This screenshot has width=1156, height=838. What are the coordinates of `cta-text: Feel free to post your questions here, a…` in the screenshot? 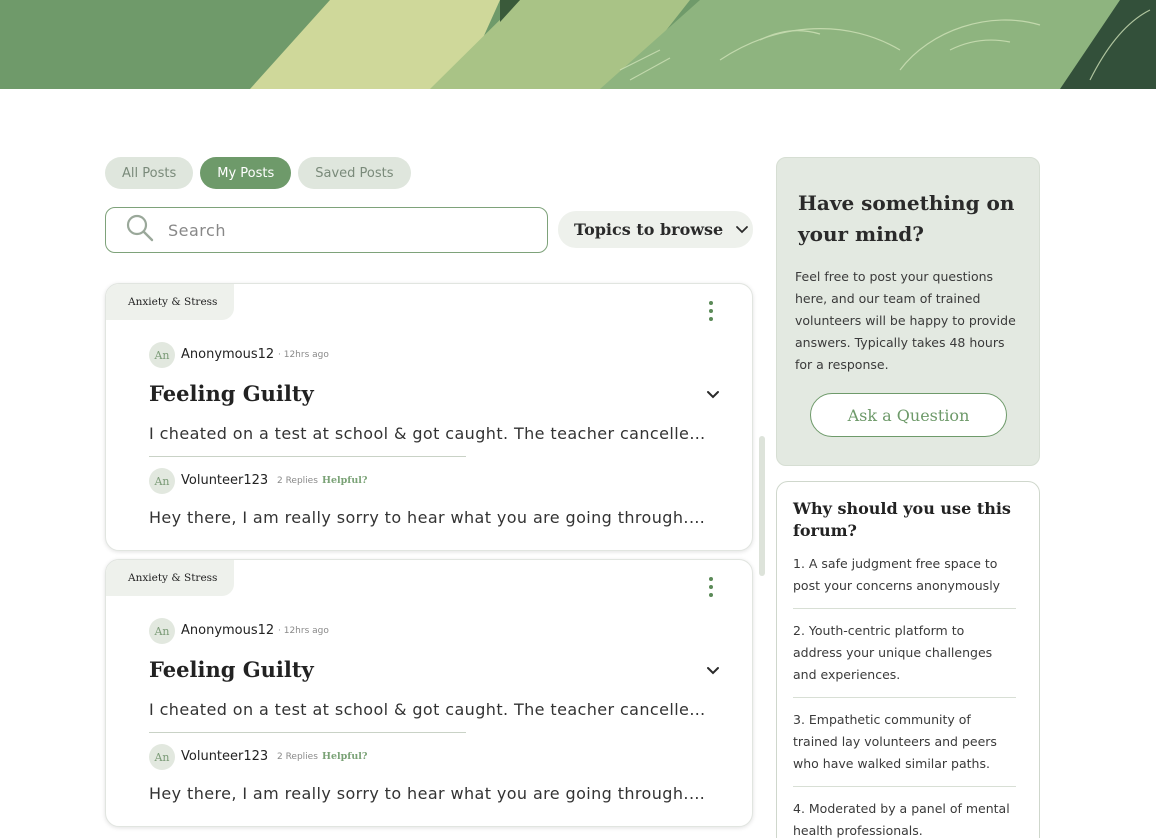 It's located at (905, 320).